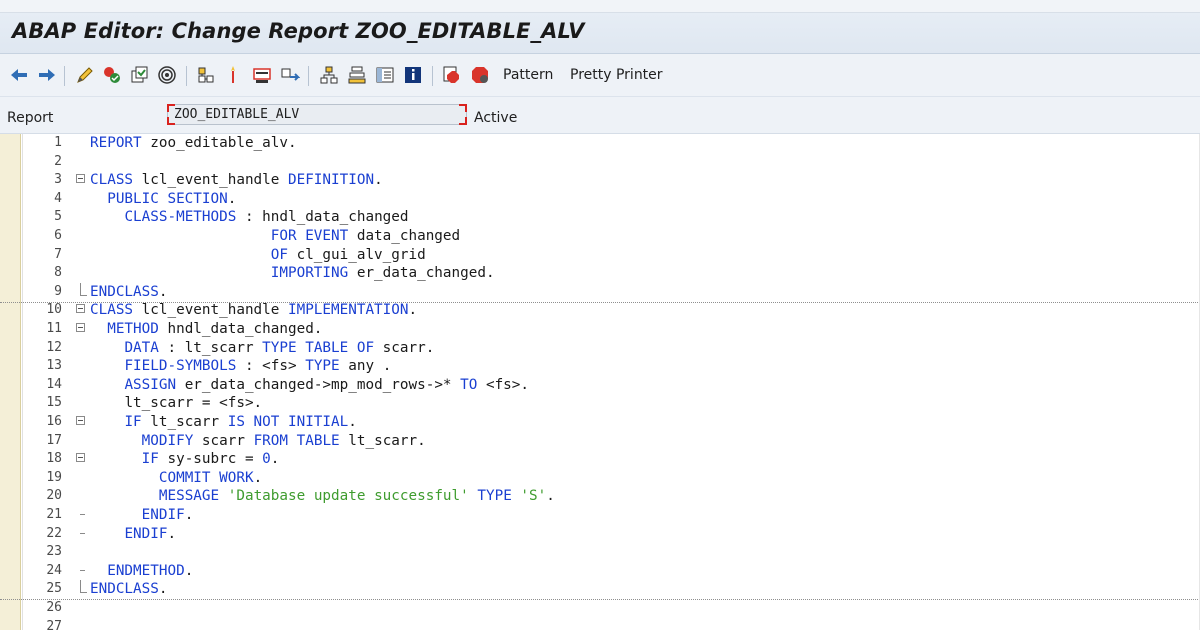 This screenshot has width=1200, height=630. Describe the element at coordinates (600, 552) in the screenshot. I see `code-line: 23` at that location.